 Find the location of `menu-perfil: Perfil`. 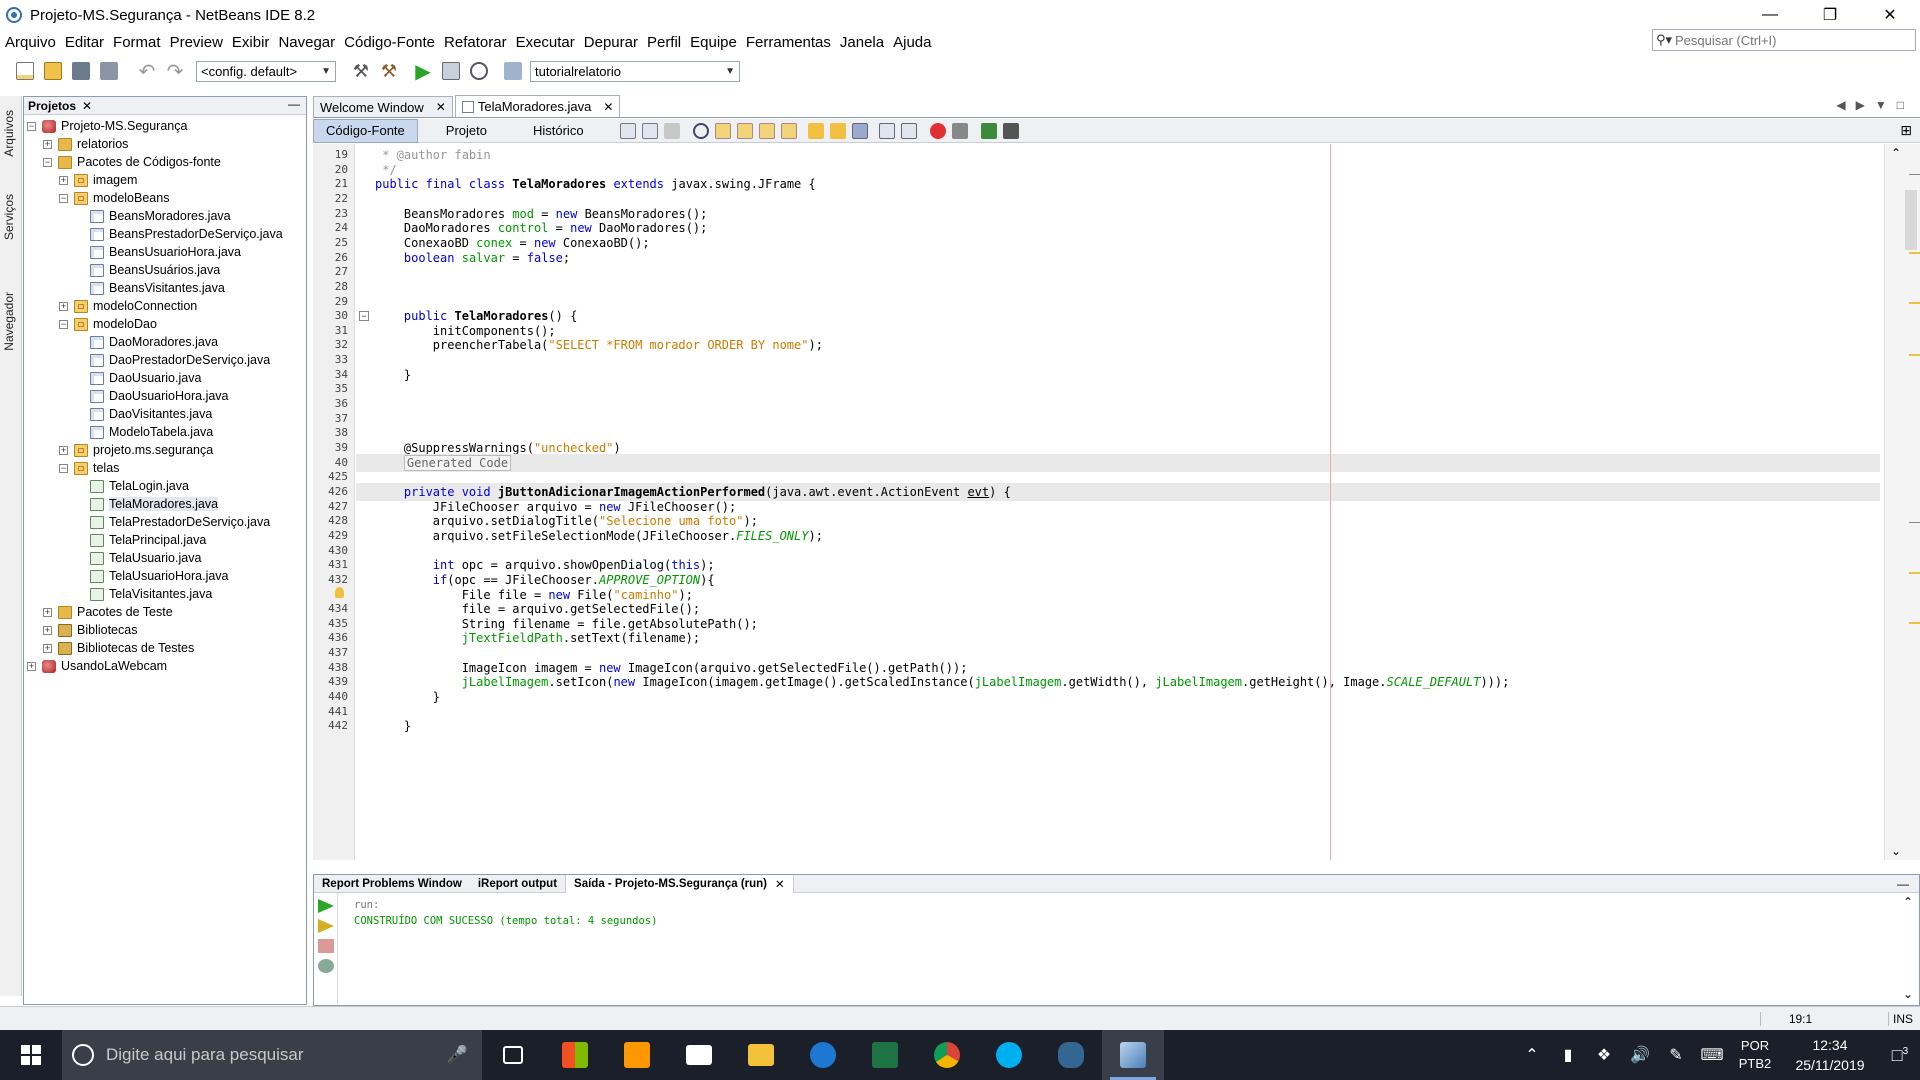

menu-perfil: Perfil is located at coordinates (664, 42).